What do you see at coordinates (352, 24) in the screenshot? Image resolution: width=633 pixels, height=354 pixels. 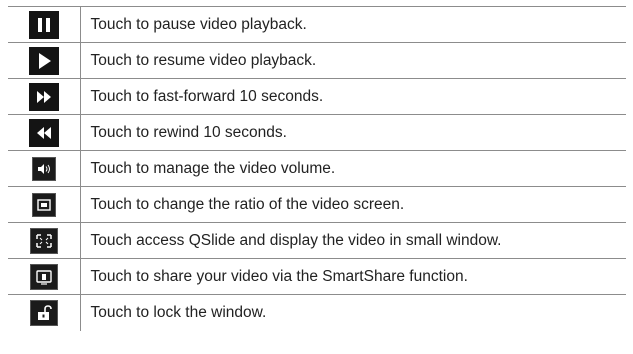 I see `row-description: Touch to pause video playback.` at bounding box center [352, 24].